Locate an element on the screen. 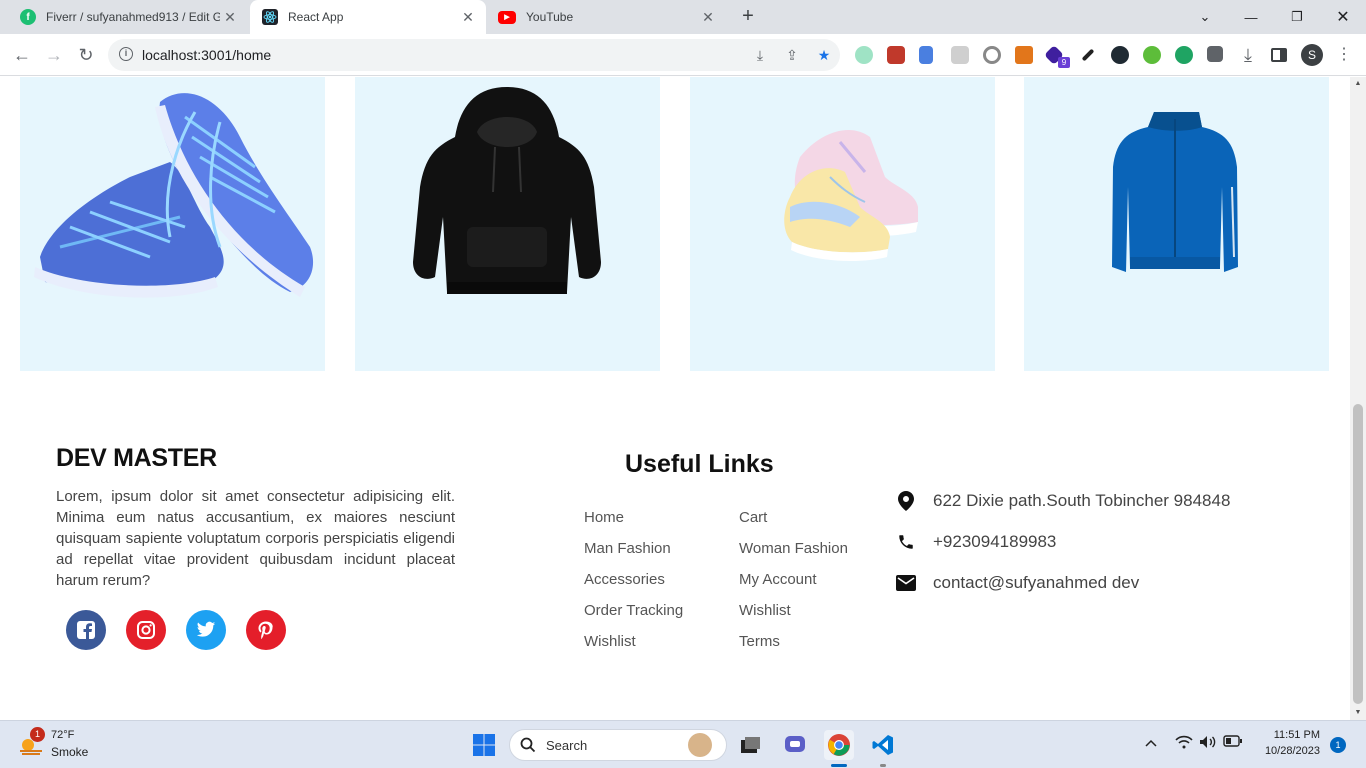 This screenshot has height=768, width=1366. scroll-down-arrow-icon: ▼ is located at coordinates (1358, 713).